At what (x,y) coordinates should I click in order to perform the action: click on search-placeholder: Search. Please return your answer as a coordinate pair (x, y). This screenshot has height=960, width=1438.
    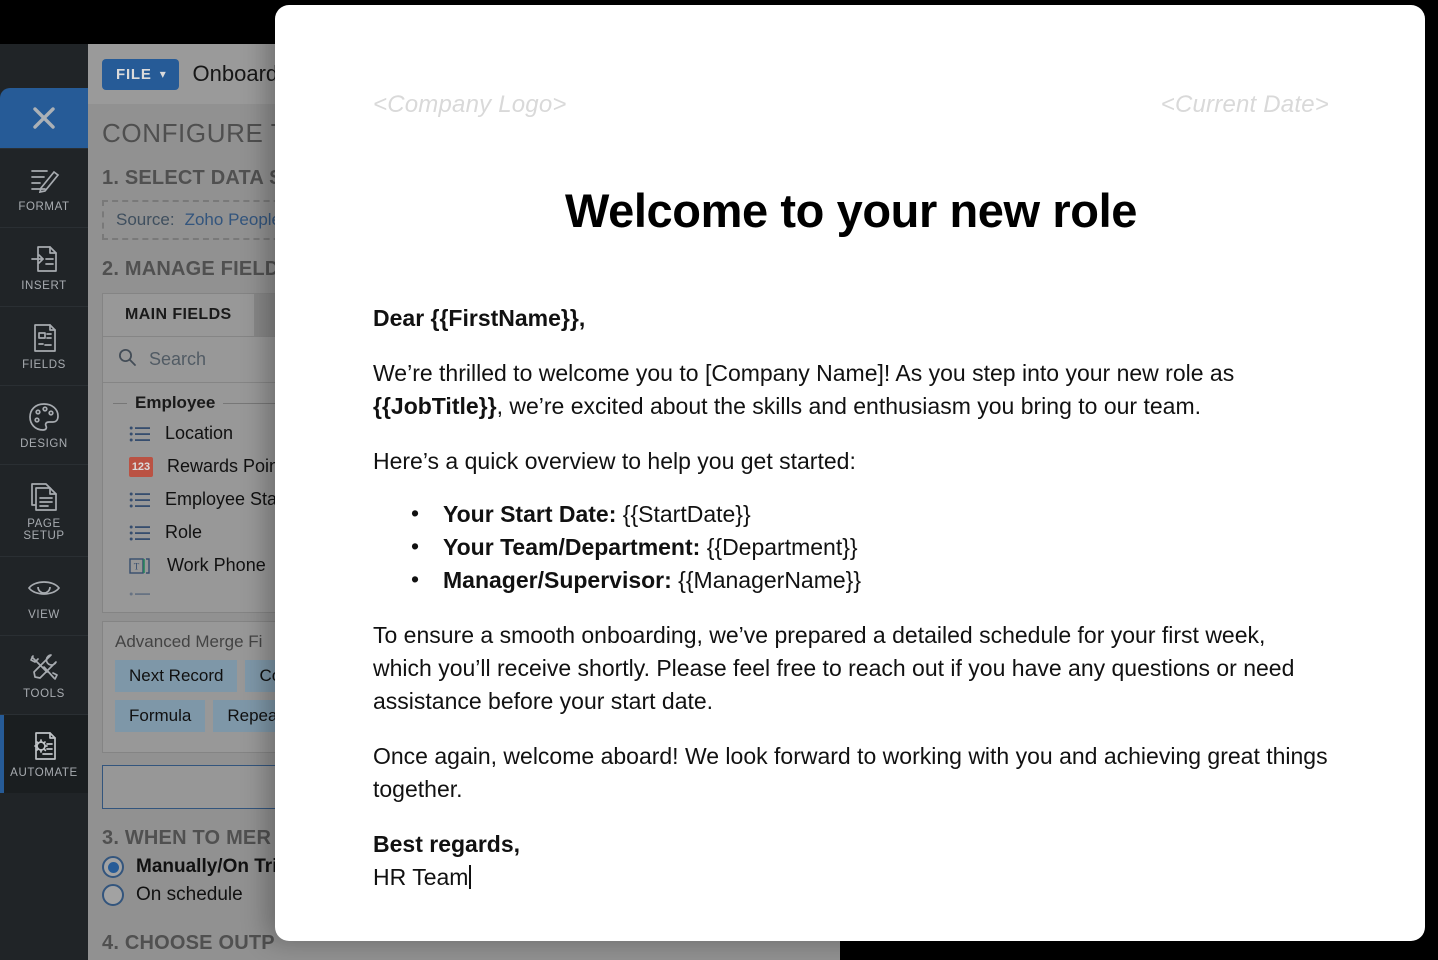
    Looking at the image, I should click on (178, 359).